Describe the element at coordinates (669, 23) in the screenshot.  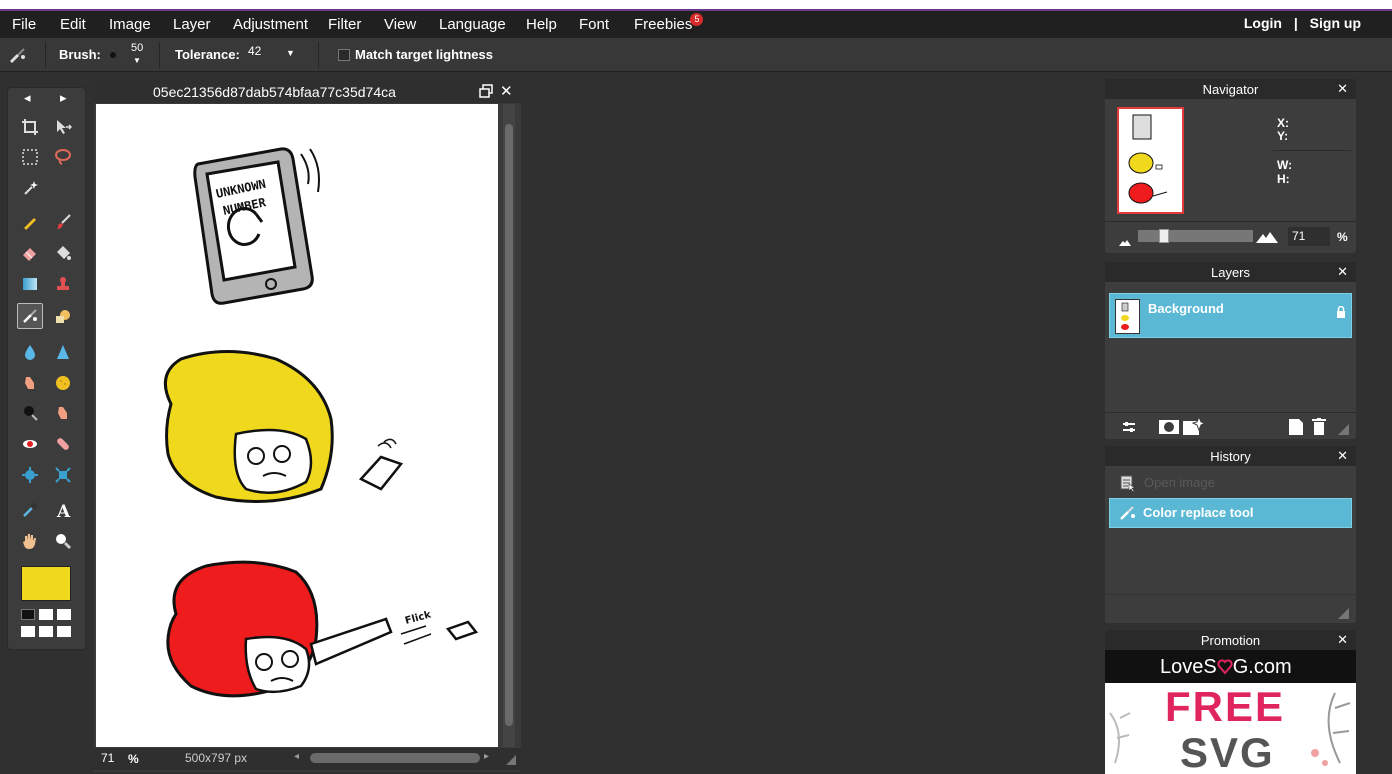
I see `menu-freebies: Freebies 5` at that location.